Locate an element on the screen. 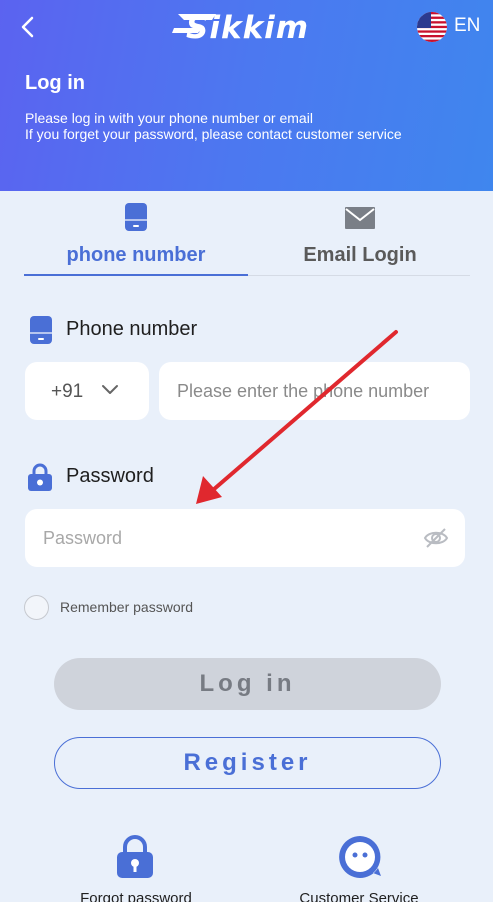  us-flag-icon is located at coordinates (432, 27).